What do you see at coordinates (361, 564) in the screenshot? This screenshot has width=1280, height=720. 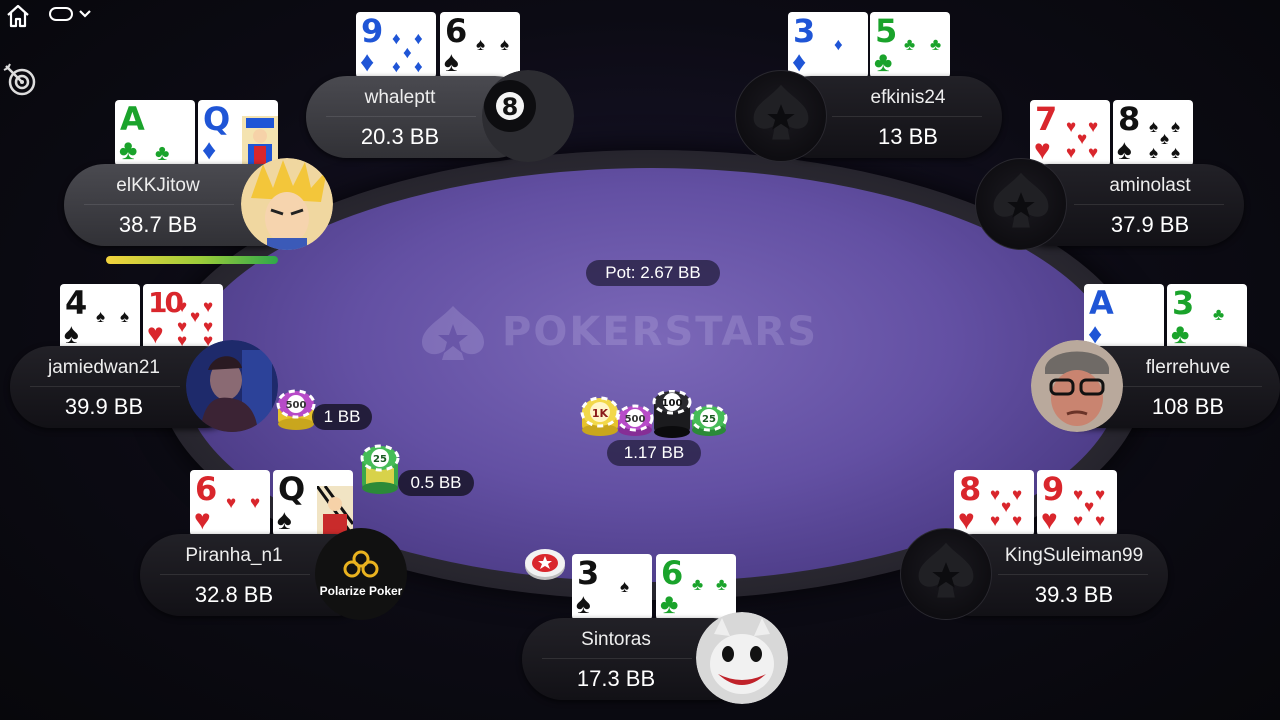 I see `club-logo-icon` at bounding box center [361, 564].